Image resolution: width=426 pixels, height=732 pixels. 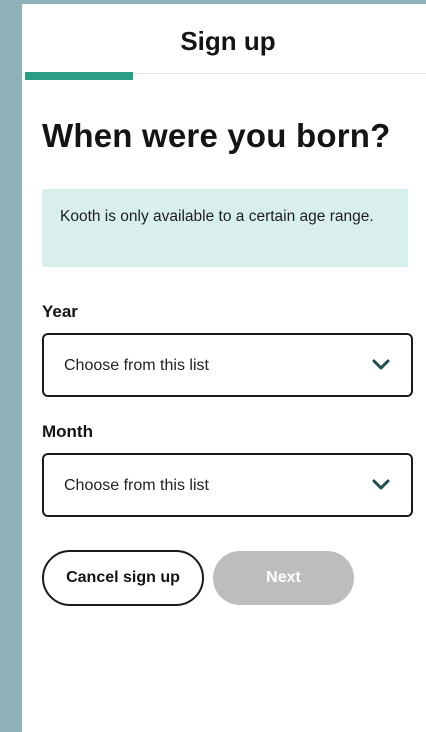 I want to click on month-label: Month, so click(x=67, y=431).